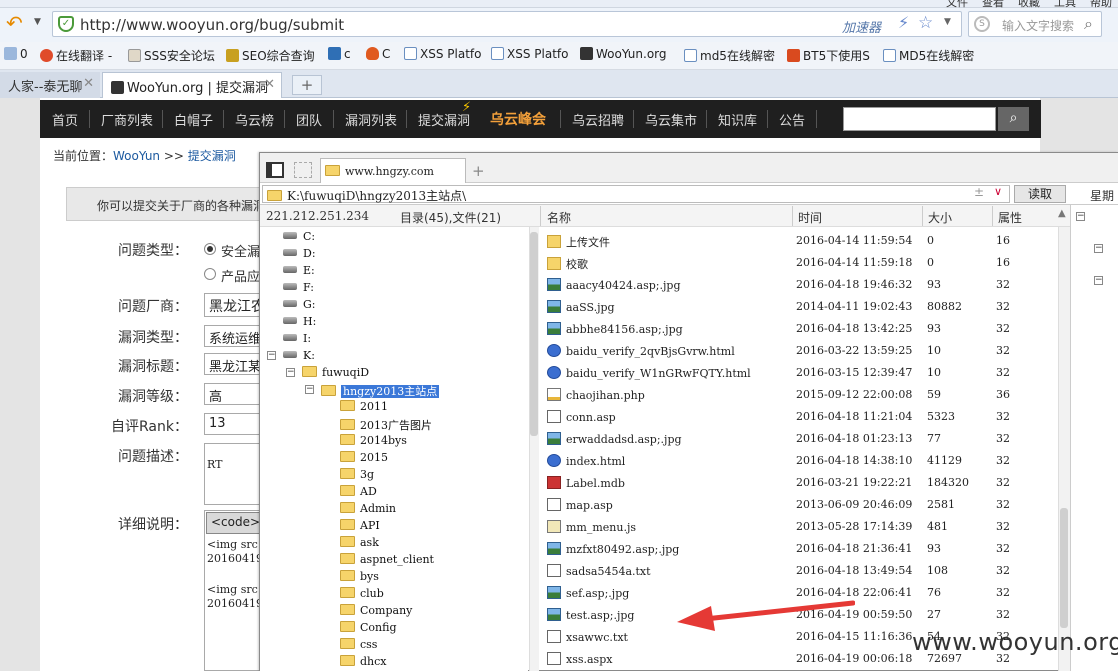 This screenshot has width=1118, height=671. I want to click on type-radio-security, so click(210, 249).